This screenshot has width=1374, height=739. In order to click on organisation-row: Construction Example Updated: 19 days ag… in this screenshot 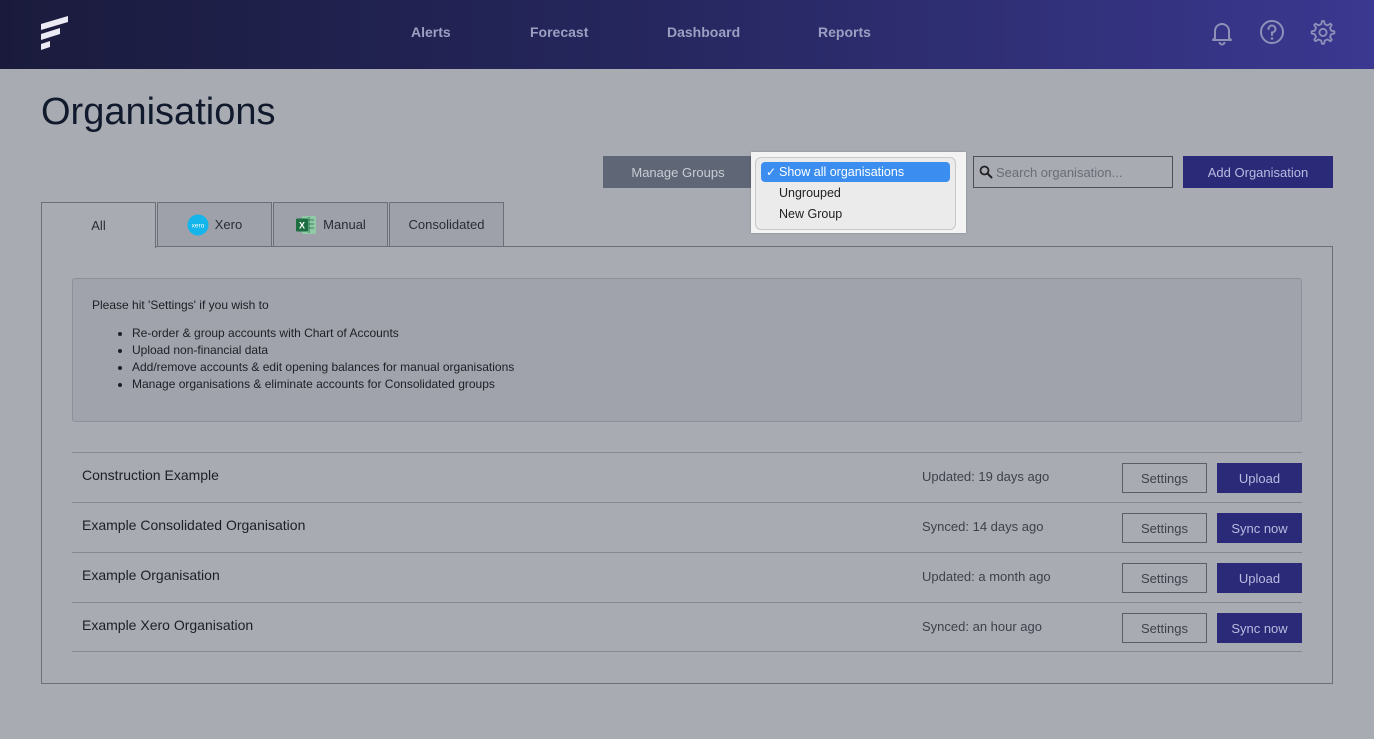, I will do `click(687, 477)`.